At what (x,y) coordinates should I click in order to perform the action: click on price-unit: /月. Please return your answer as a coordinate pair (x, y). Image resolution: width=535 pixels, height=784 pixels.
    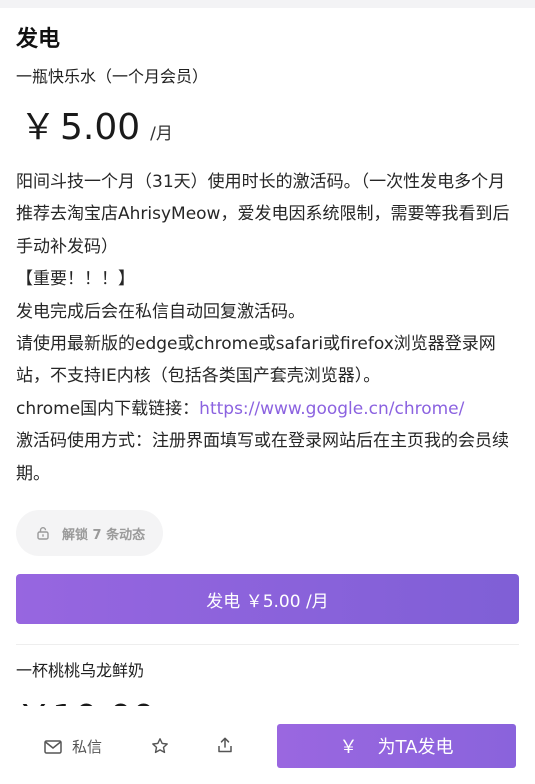
    Looking at the image, I should click on (161, 134).